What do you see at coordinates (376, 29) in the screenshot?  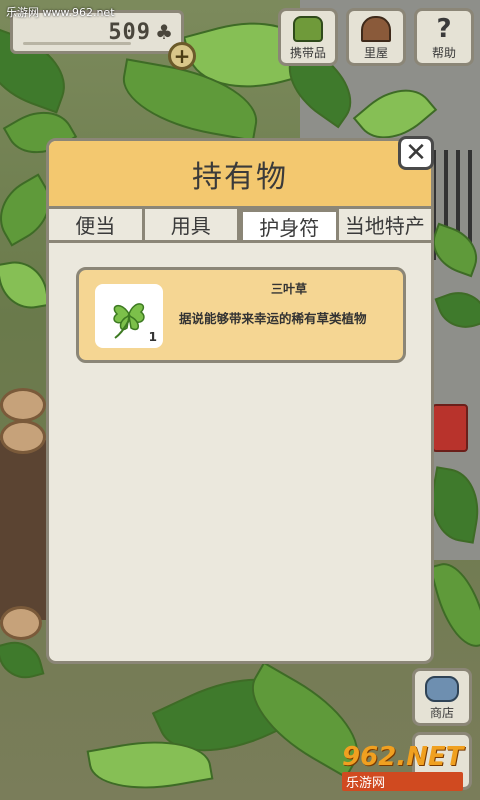 I see `house-icon` at bounding box center [376, 29].